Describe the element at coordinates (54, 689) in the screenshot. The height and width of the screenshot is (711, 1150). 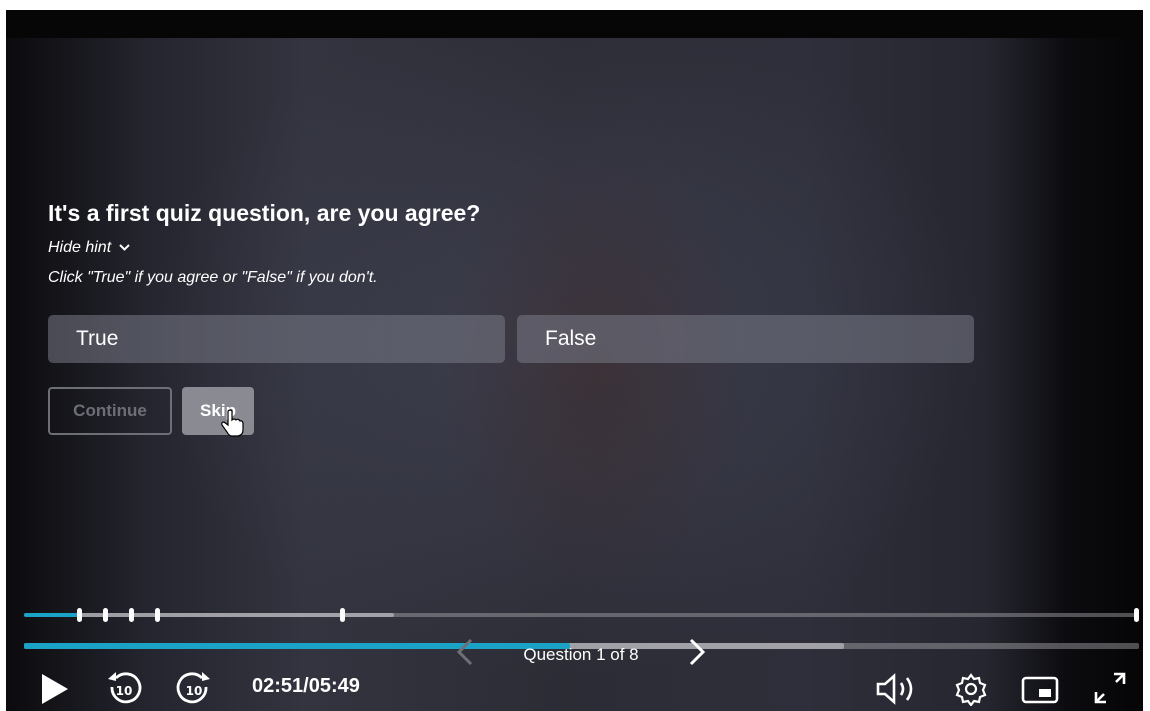
I see `play-icon` at that location.